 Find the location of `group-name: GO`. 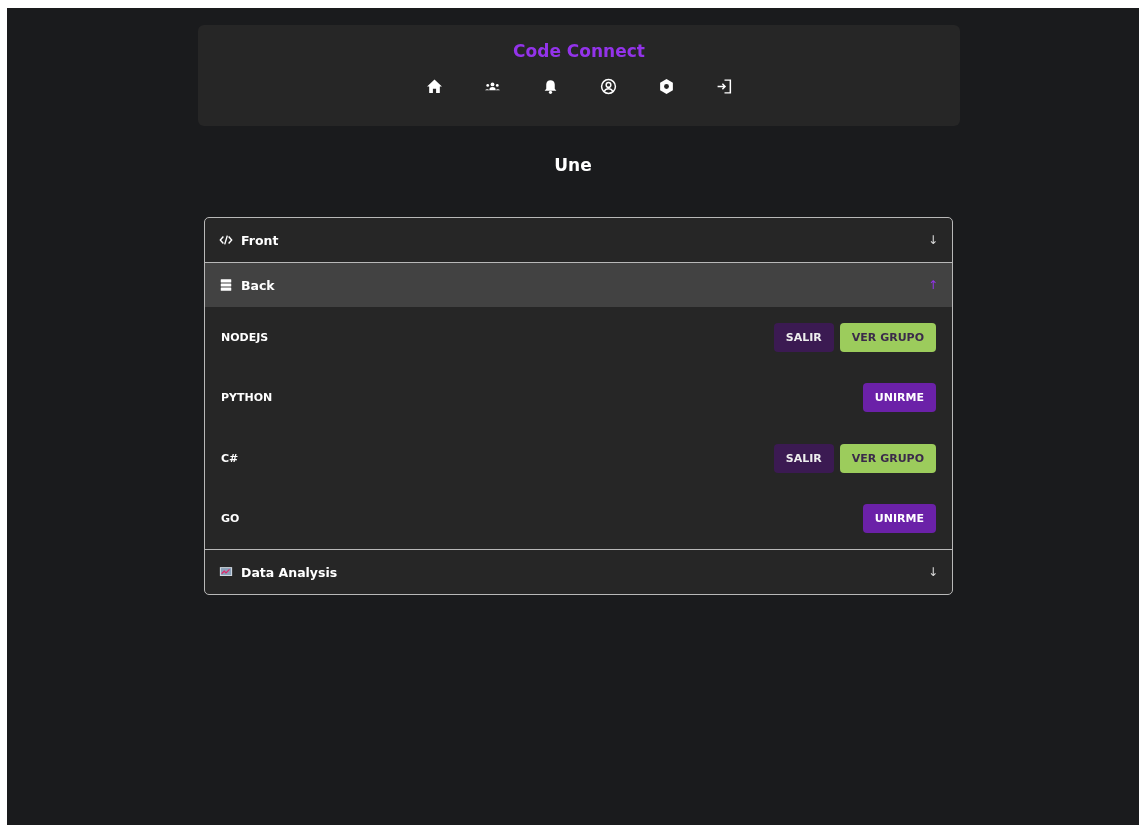

group-name: GO is located at coordinates (230, 519).